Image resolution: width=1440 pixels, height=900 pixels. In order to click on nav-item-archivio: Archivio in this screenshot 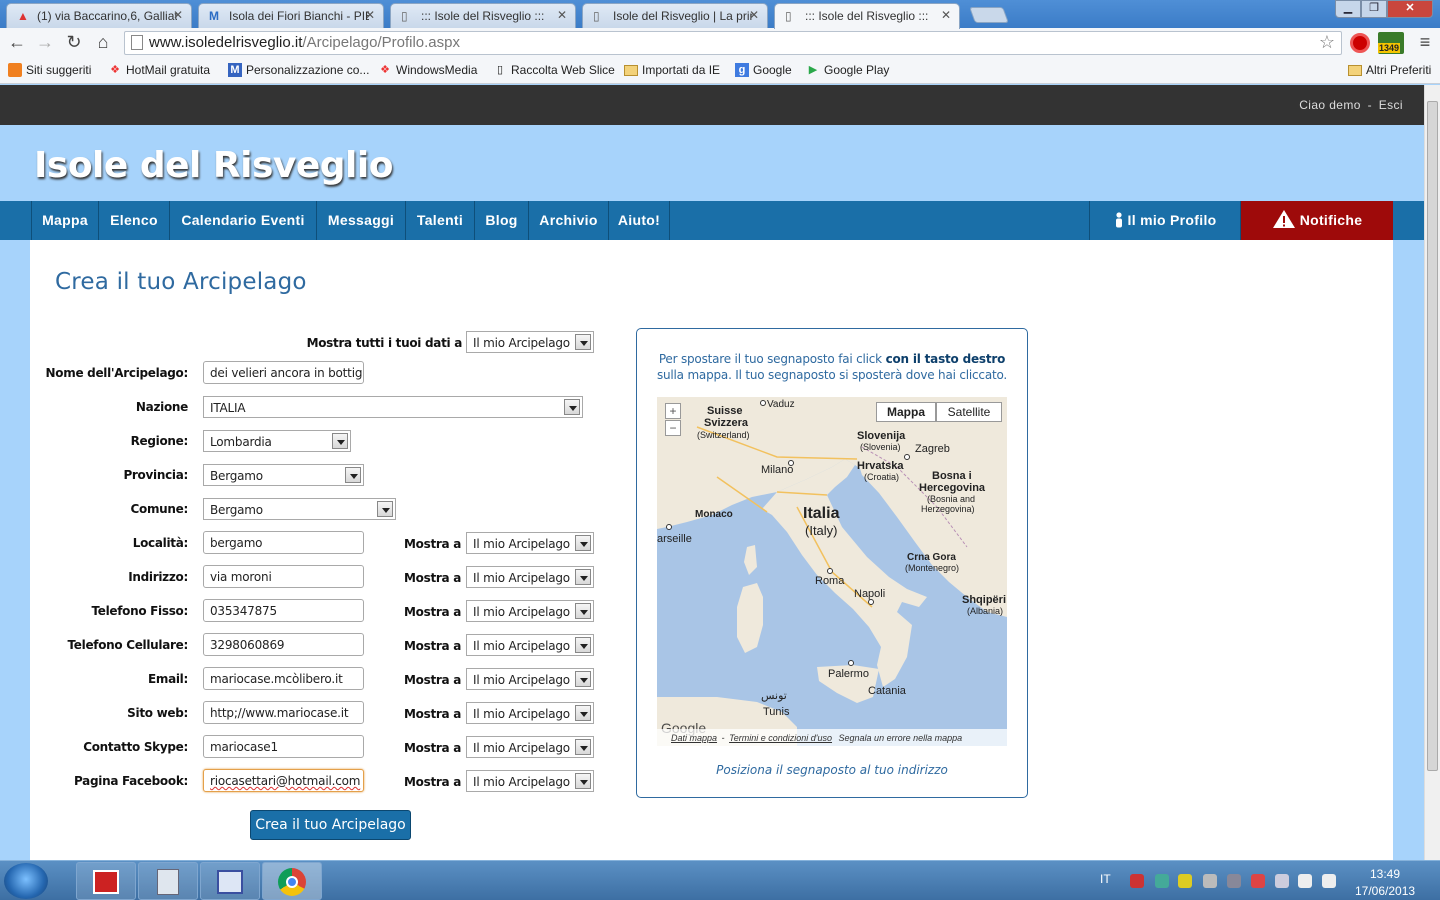, I will do `click(569, 220)`.